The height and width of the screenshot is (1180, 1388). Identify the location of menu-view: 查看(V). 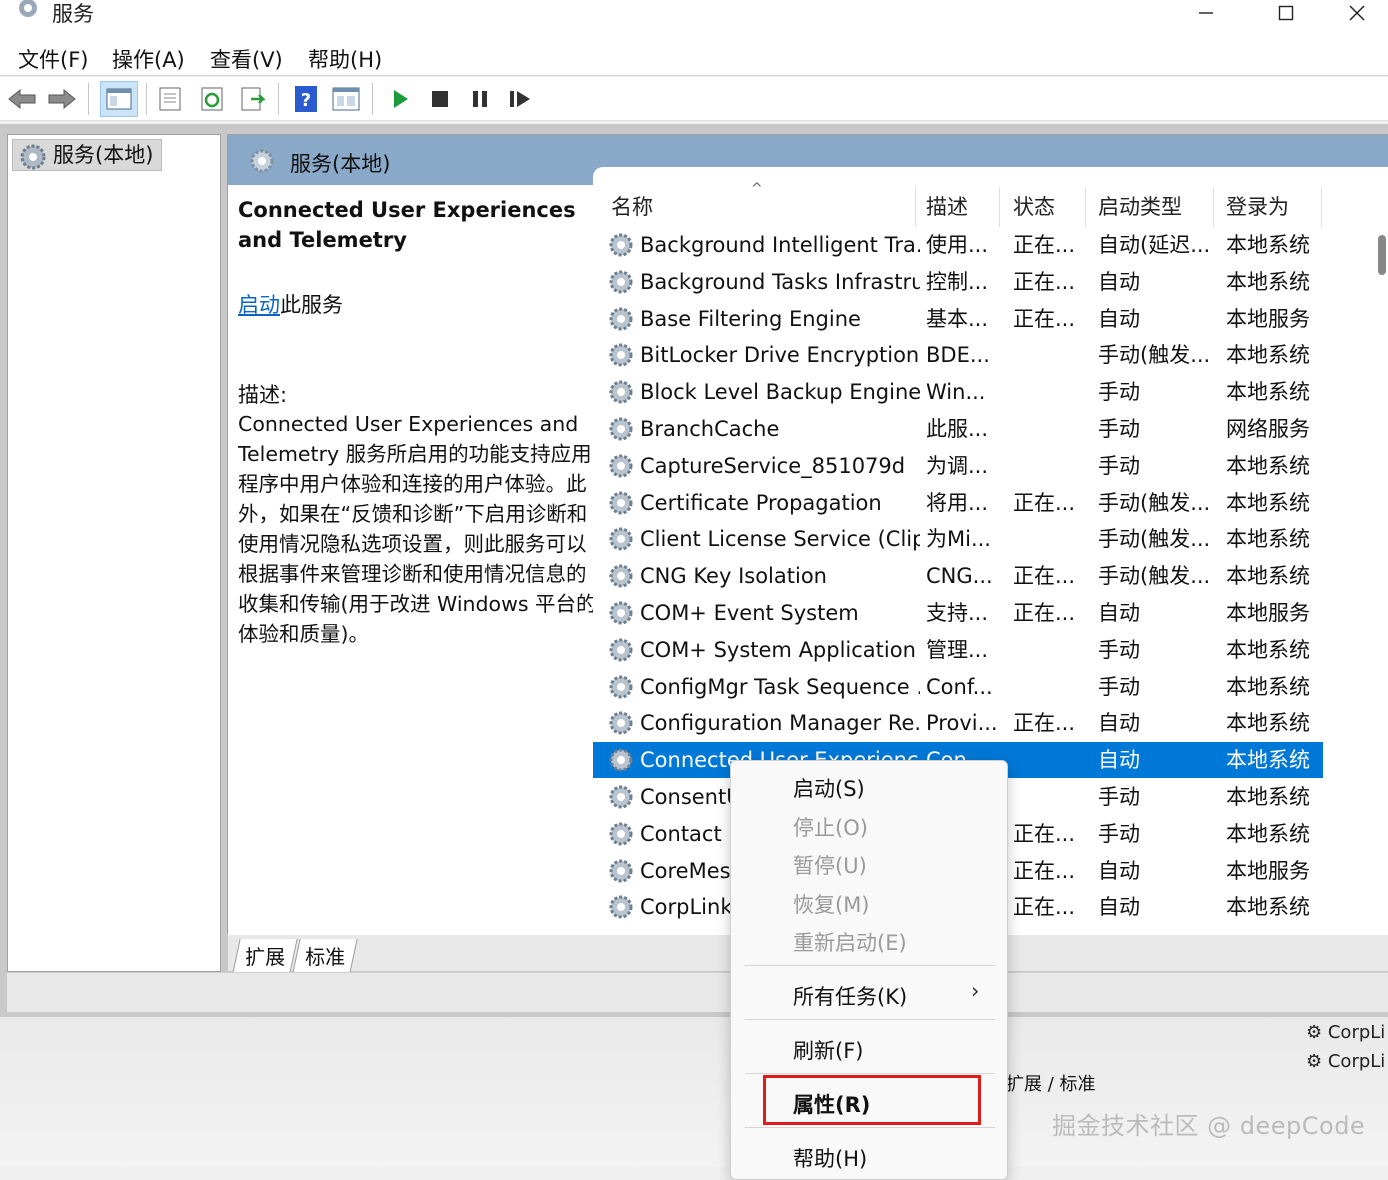
(246, 59).